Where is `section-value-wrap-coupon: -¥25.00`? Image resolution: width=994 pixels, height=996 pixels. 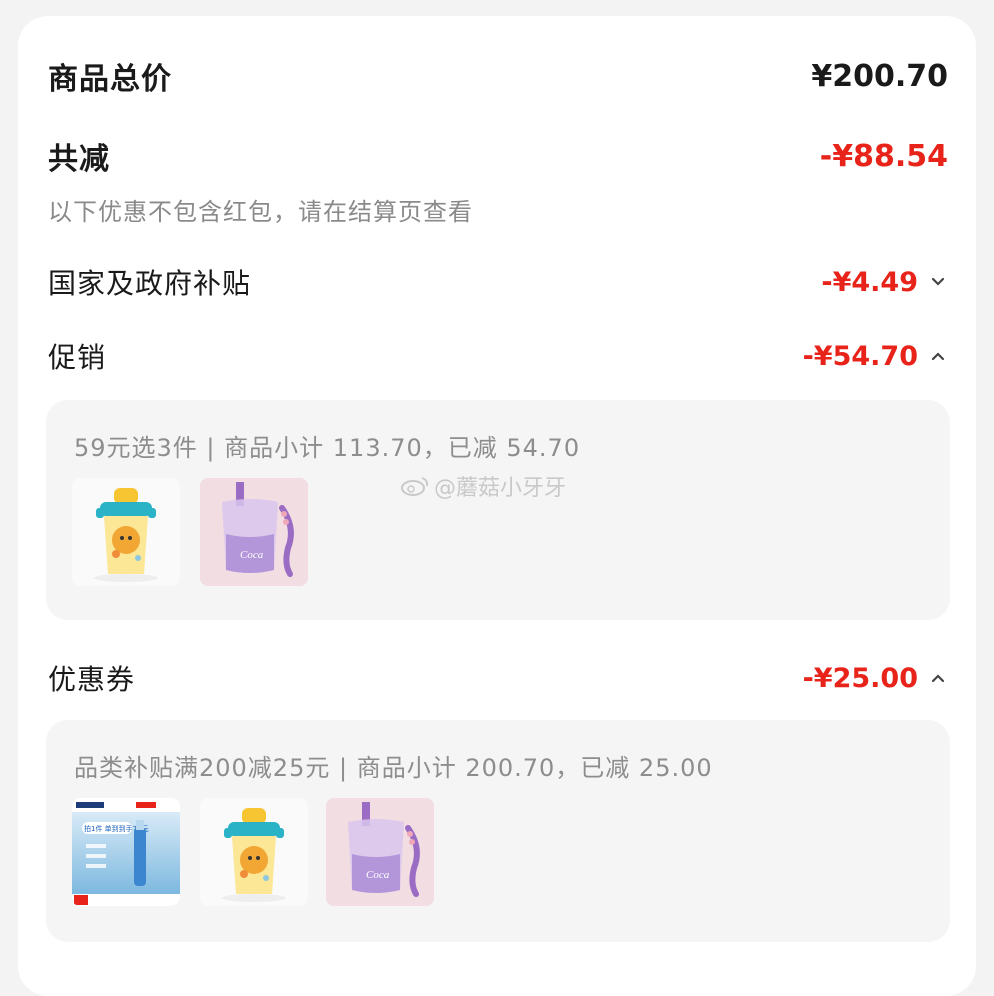 section-value-wrap-coupon: -¥25.00 is located at coordinates (875, 678).